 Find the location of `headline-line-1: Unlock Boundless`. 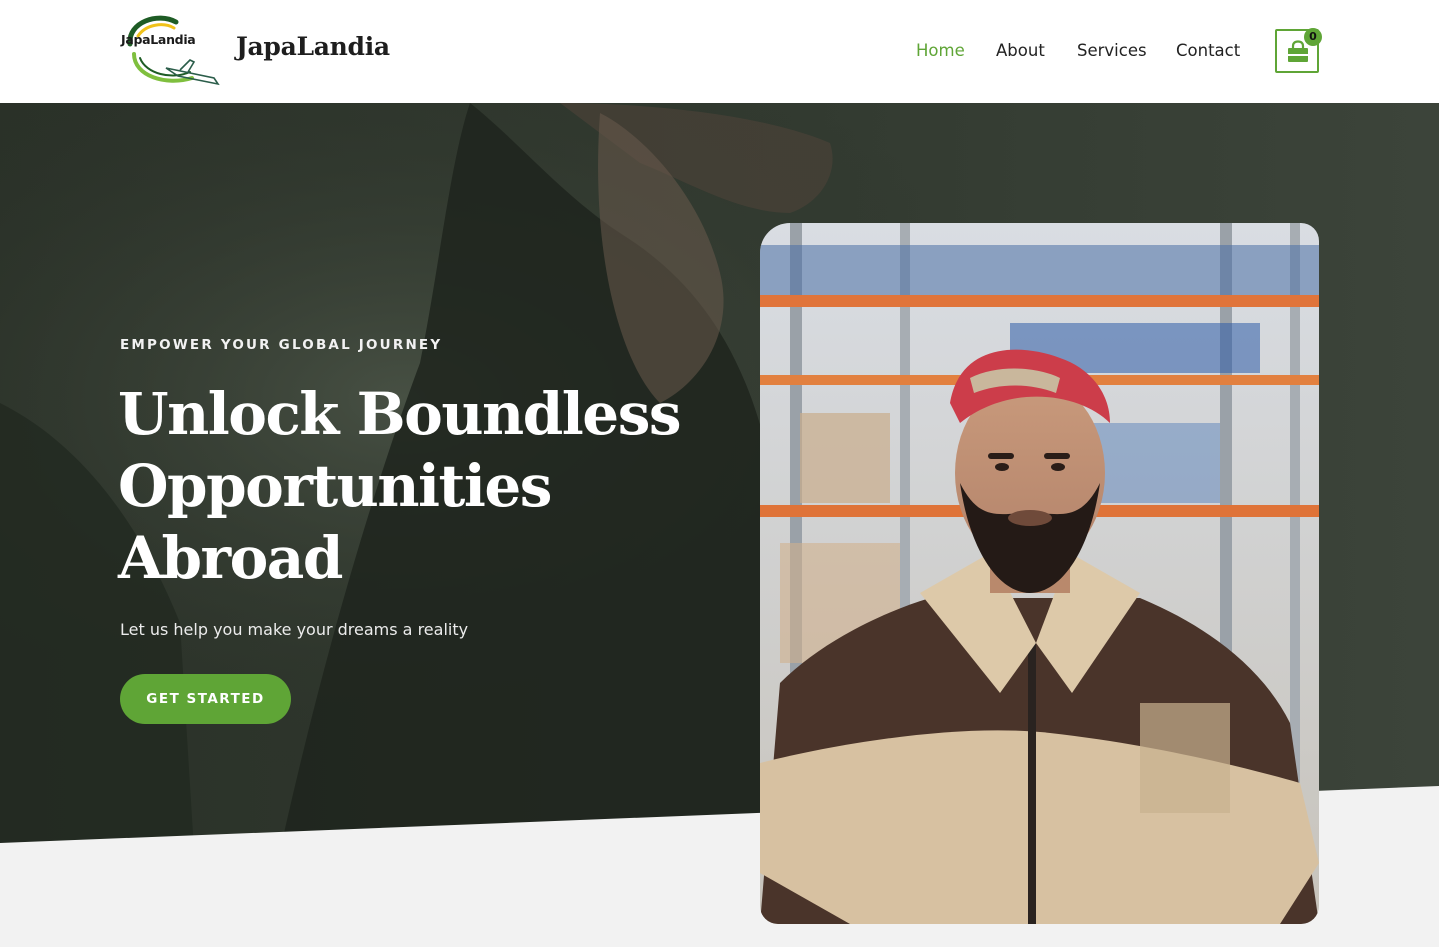

headline-line-1: Unlock Boundless is located at coordinates (400, 414).